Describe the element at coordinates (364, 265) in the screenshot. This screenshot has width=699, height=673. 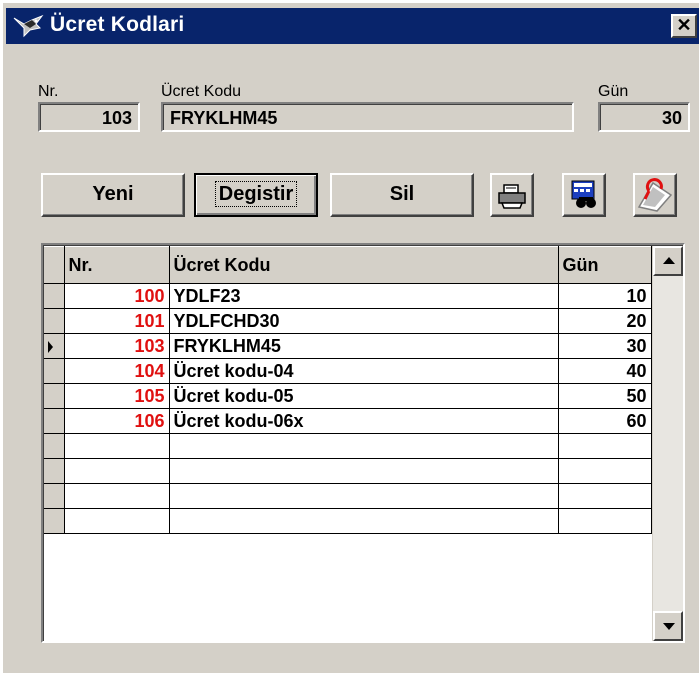
I see `column-header-ucret-kodu: Ücret Kodu` at that location.